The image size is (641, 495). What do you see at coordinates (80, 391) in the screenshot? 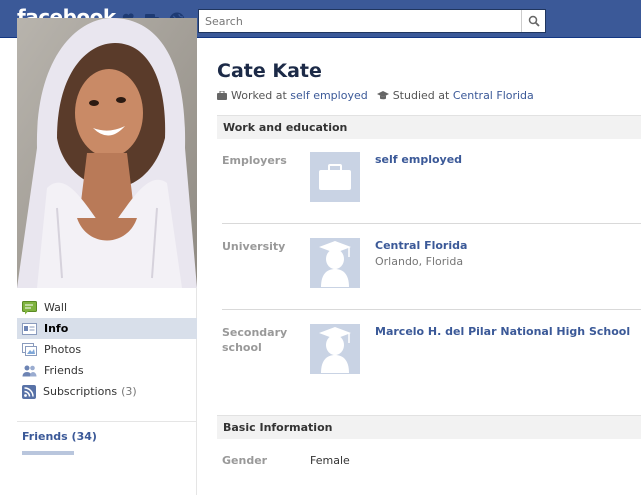
I see `sidebar-item-label: Subscriptions` at bounding box center [80, 391].